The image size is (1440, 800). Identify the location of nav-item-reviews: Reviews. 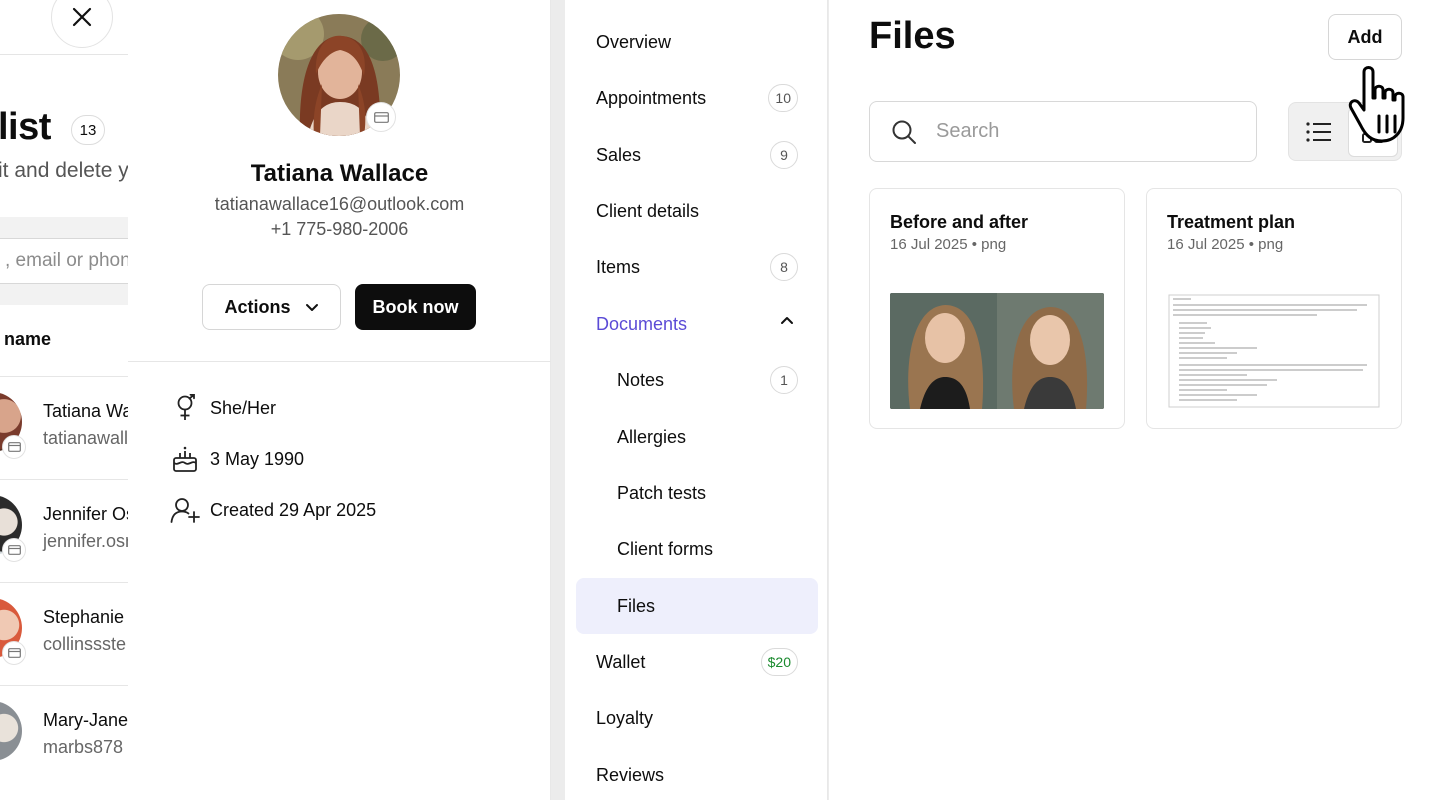
(697, 773).